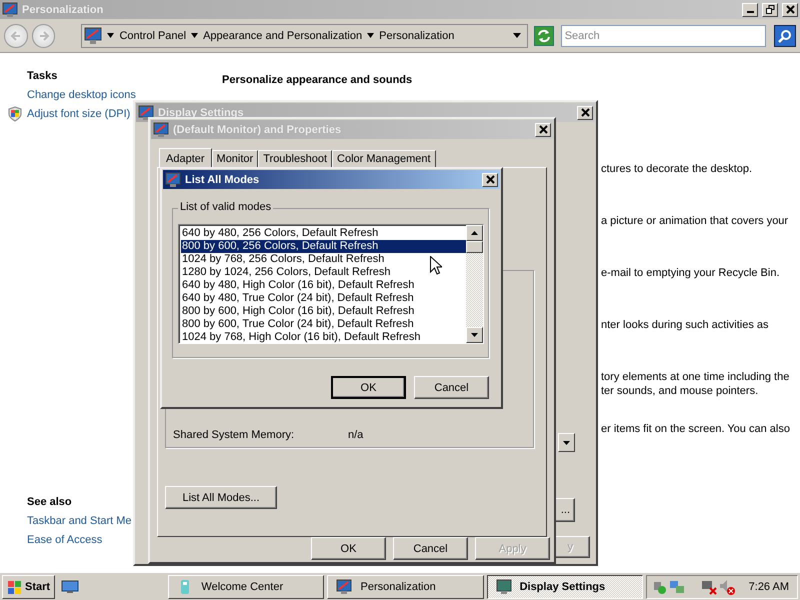 This screenshot has width=800, height=600. Describe the element at coordinates (768, 586) in the screenshot. I see `clock: 7:26 AM` at that location.